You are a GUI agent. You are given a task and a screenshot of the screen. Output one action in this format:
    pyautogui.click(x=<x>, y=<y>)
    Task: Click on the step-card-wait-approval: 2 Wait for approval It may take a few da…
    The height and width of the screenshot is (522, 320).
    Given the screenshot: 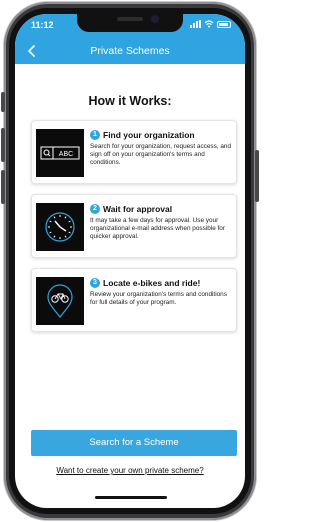 What is the action you would take?
    pyautogui.click(x=134, y=226)
    